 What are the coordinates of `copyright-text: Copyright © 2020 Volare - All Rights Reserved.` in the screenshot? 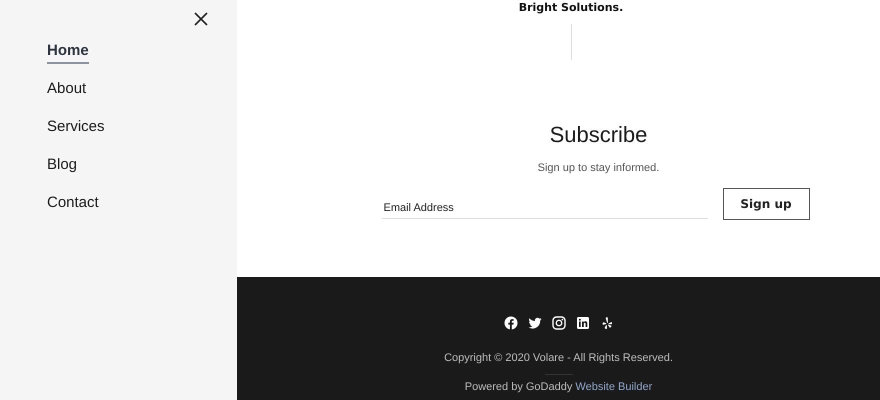 It's located at (558, 358).